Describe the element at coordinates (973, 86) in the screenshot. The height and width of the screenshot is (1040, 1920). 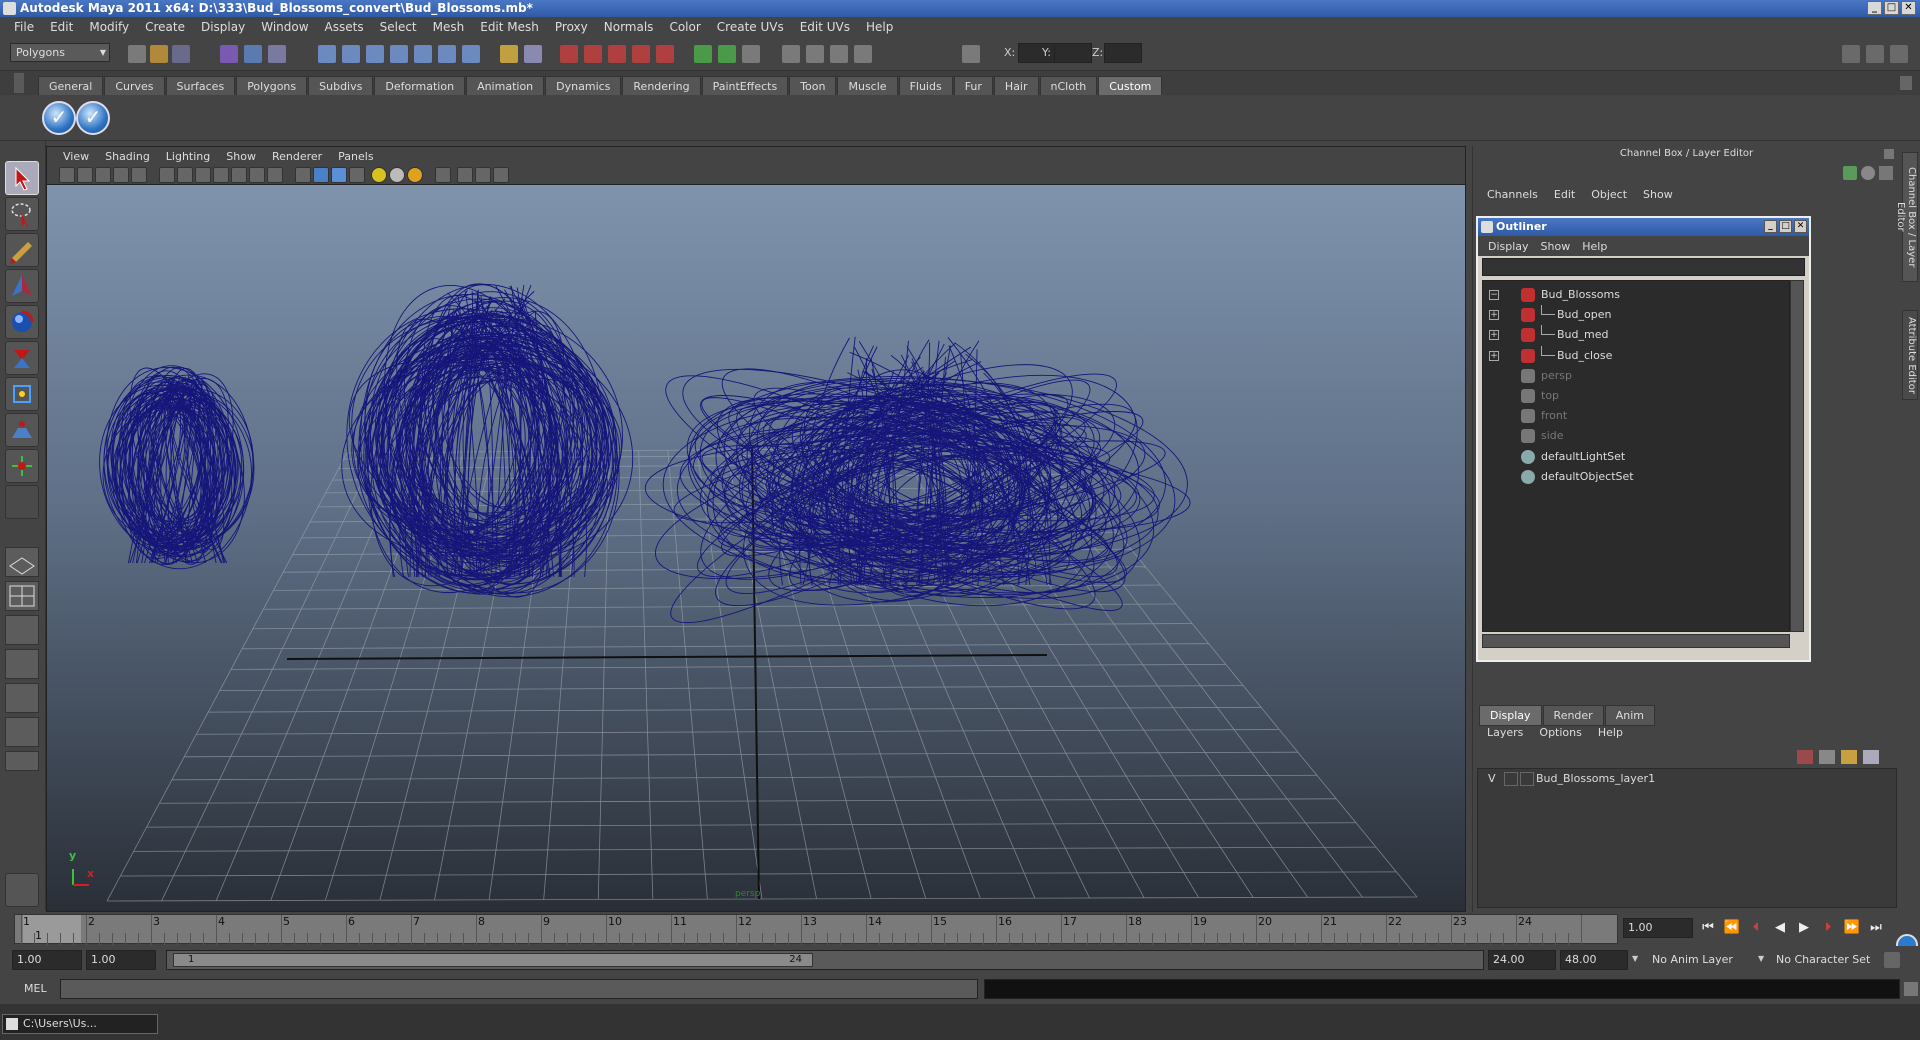
I see `shelf-tab-fur: Fur` at that location.